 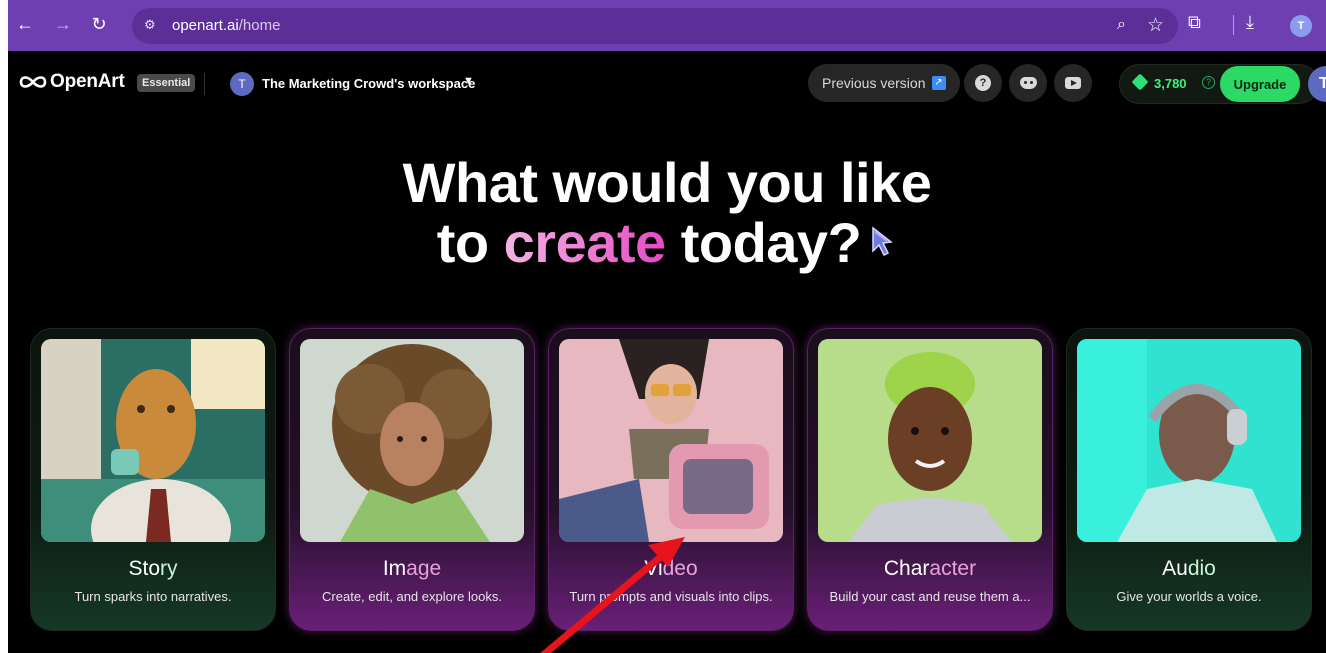 I want to click on credits-panel: 3,780 ? Upgrade, so click(x=1219, y=84).